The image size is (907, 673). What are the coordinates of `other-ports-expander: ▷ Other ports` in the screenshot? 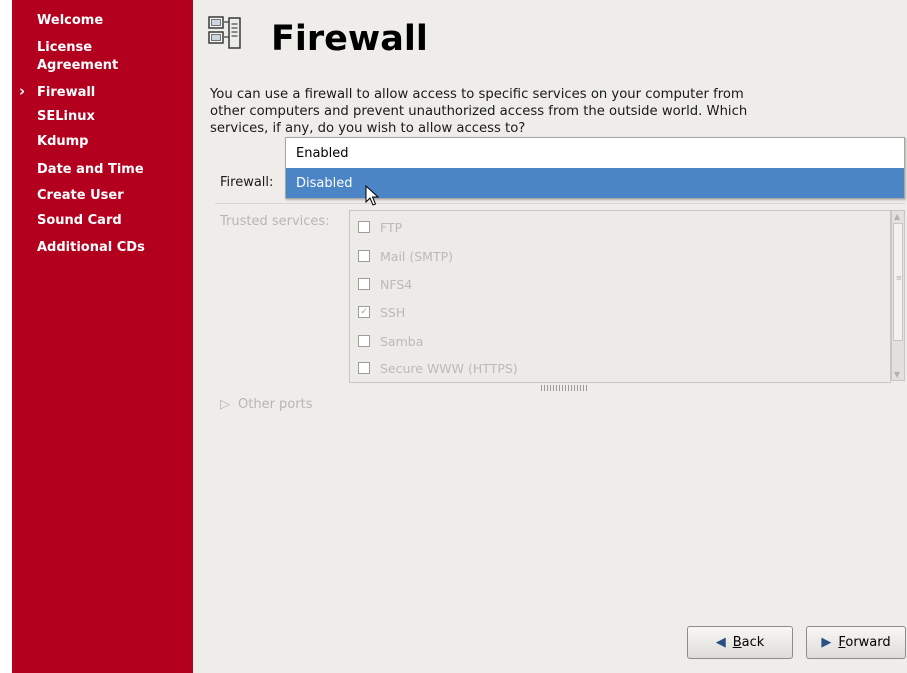 It's located at (266, 404).